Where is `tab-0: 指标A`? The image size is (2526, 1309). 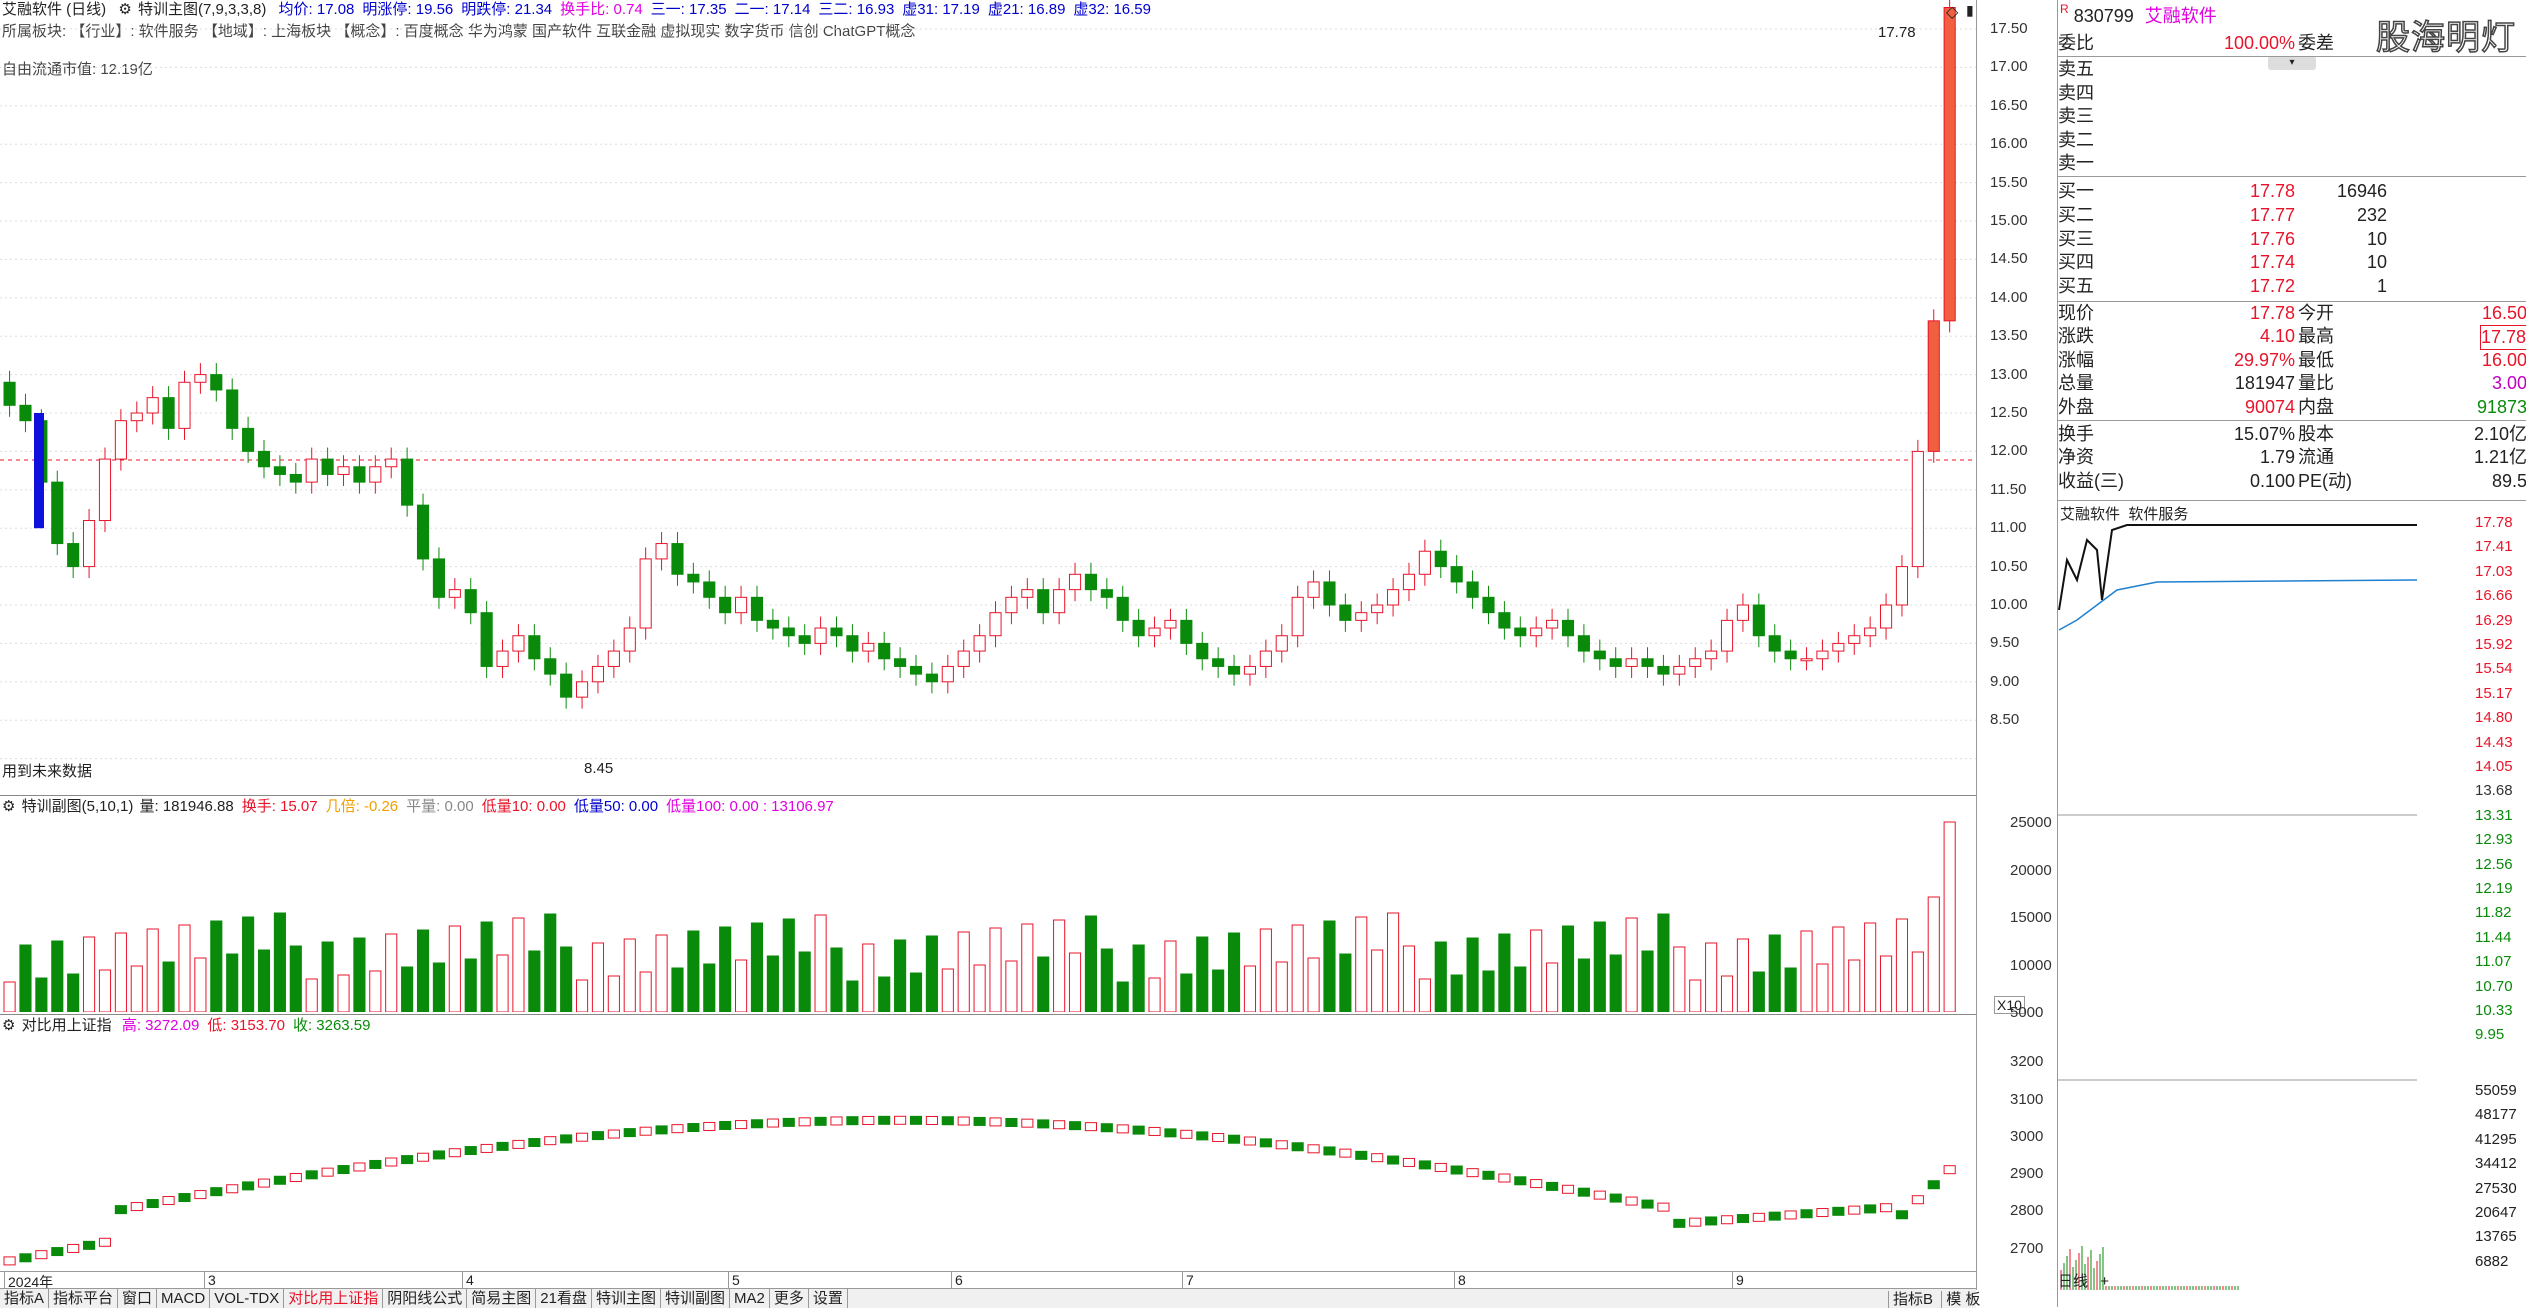
tab-0: 指标A is located at coordinates (25, 1298).